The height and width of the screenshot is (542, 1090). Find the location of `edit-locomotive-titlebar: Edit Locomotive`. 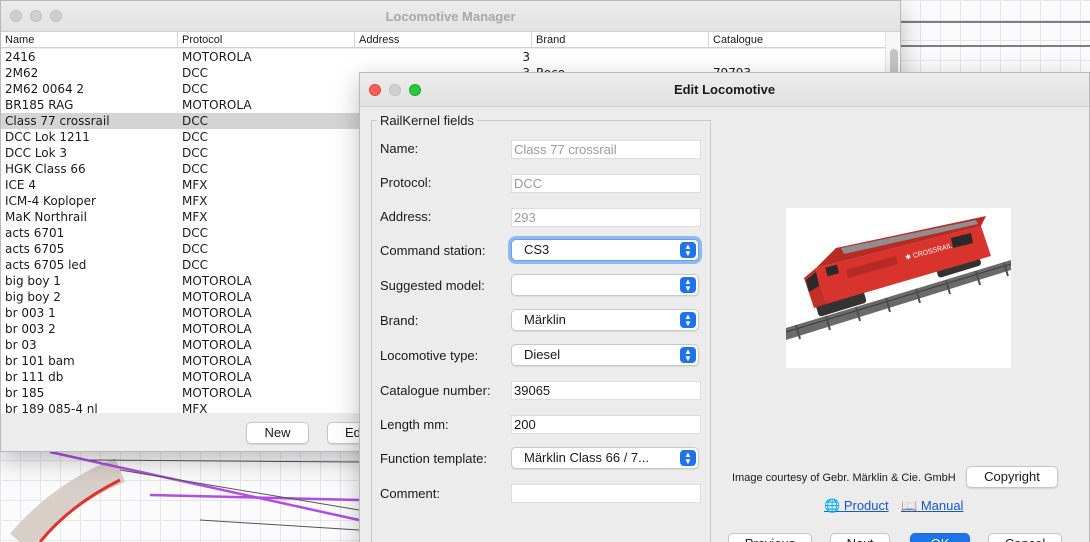

edit-locomotive-titlebar: Edit Locomotive is located at coordinates (724, 90).